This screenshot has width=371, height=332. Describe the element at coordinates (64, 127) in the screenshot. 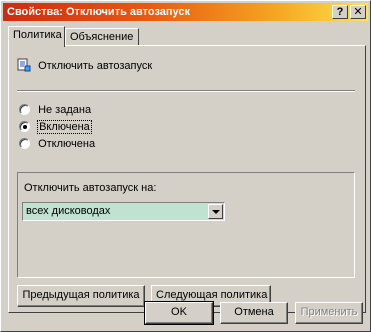

I see `radio-enabled-label: Включена` at that location.